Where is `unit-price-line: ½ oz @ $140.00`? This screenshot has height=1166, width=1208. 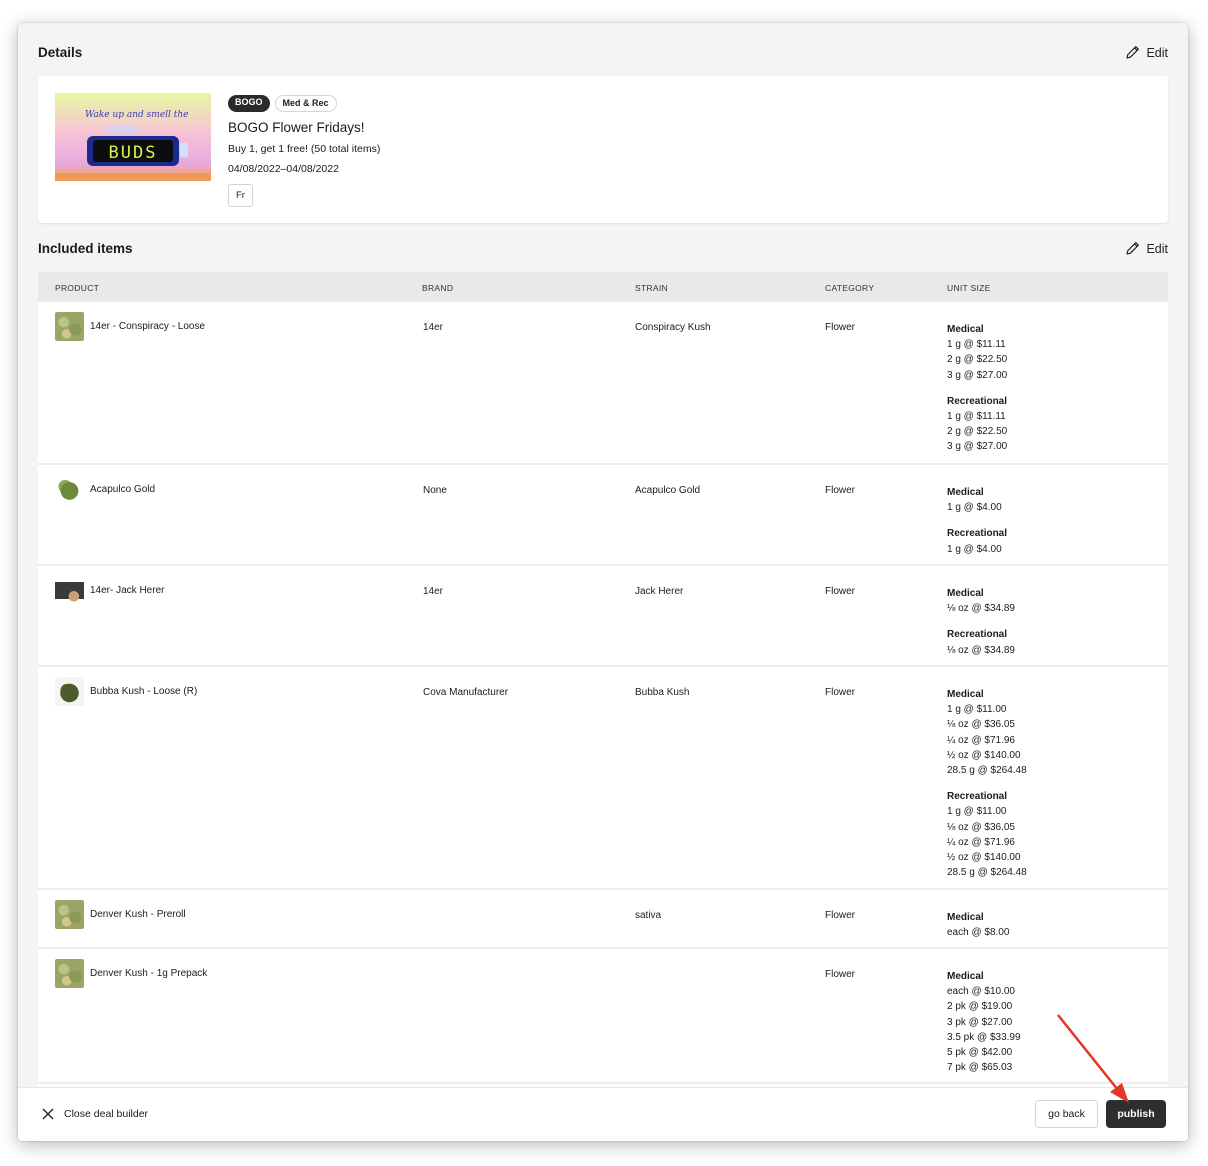
unit-price-line: ½ oz @ $140.00 is located at coordinates (984, 755).